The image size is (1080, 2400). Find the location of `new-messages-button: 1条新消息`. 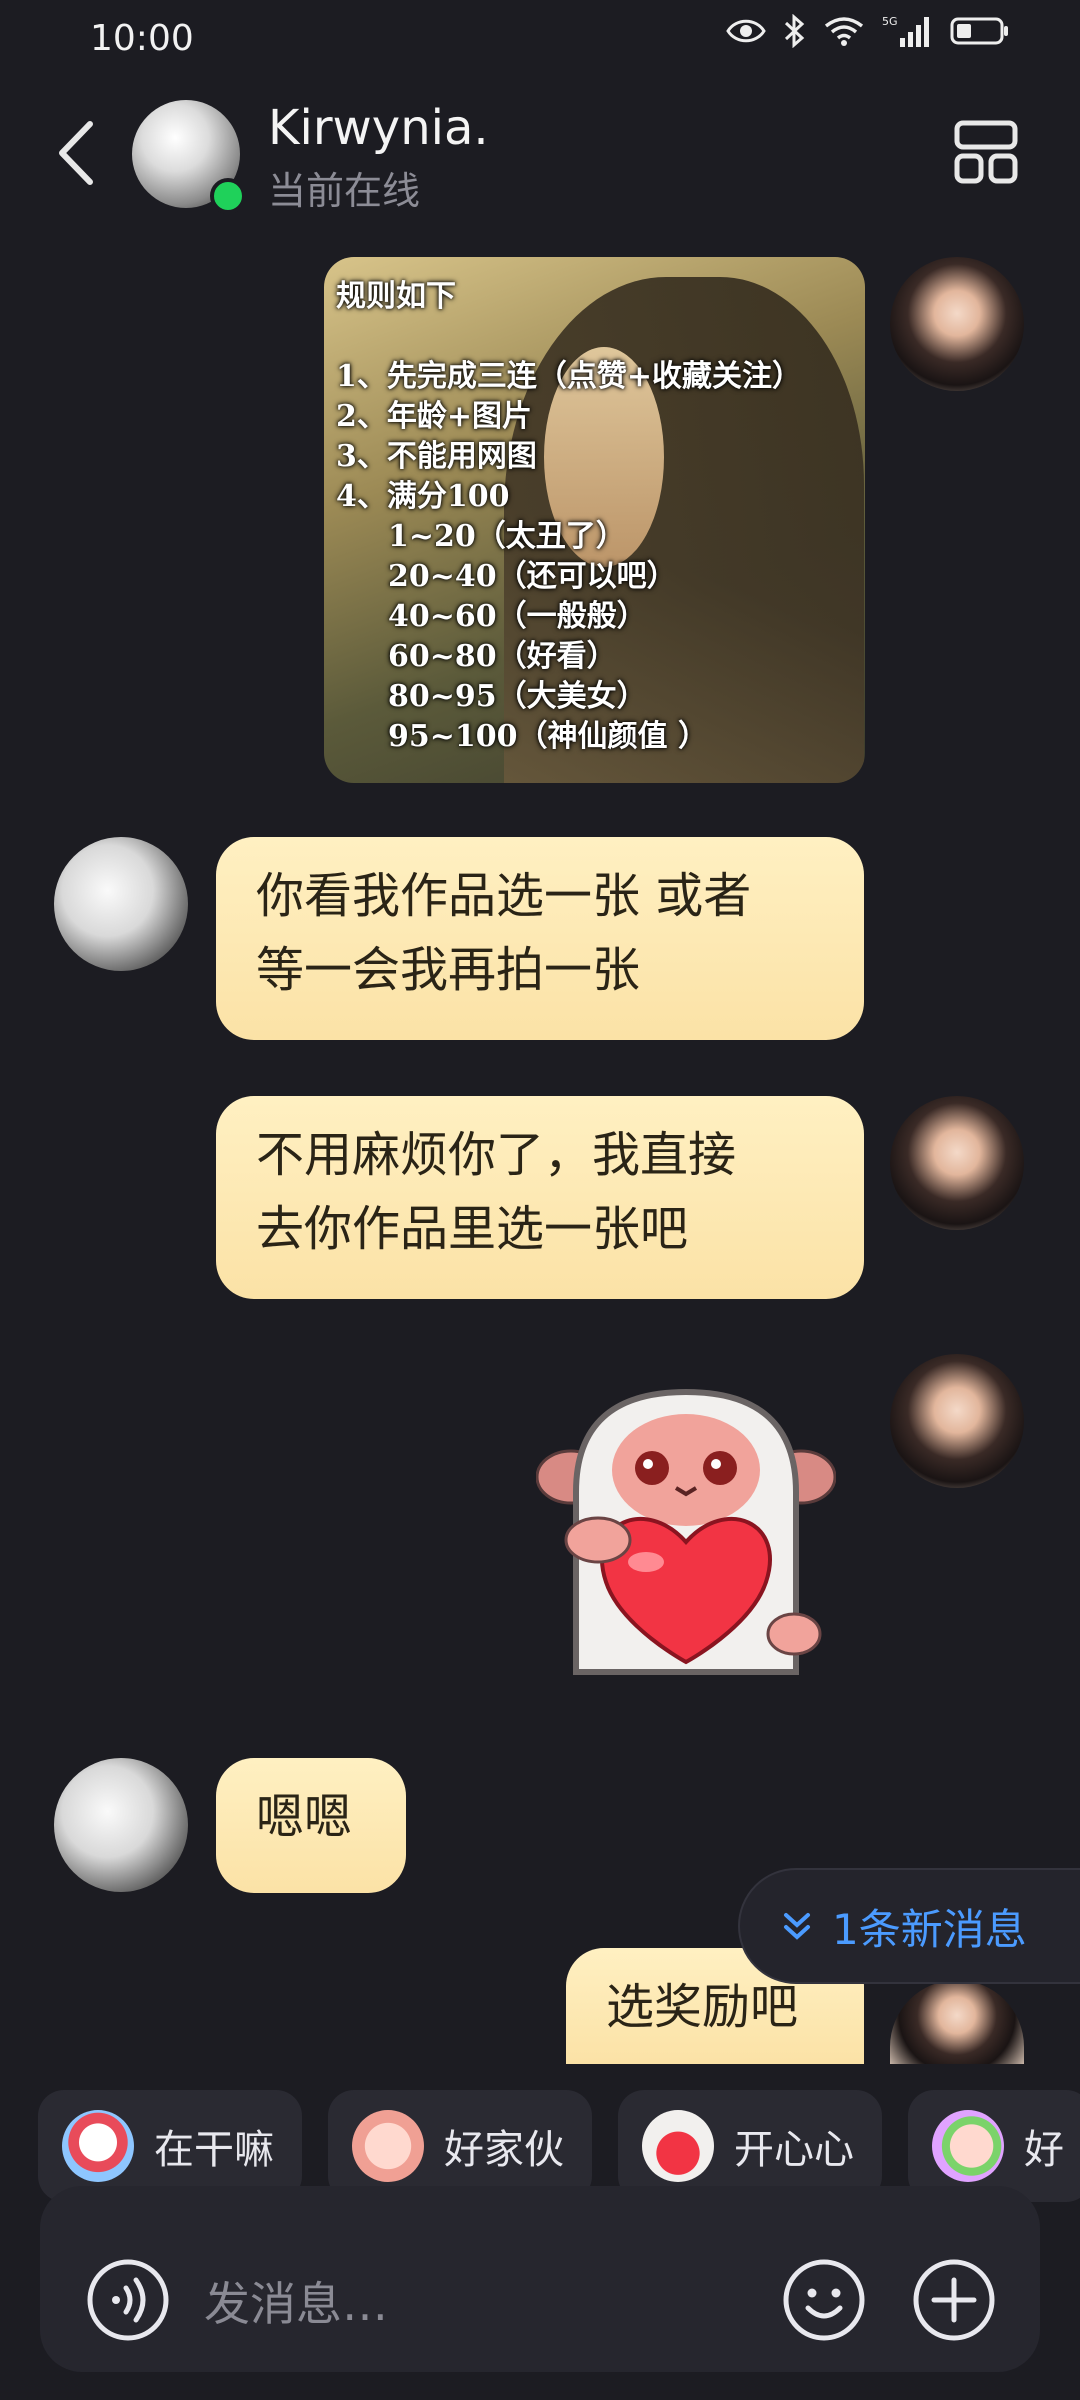

new-messages-button: 1条新消息 is located at coordinates (909, 1926).